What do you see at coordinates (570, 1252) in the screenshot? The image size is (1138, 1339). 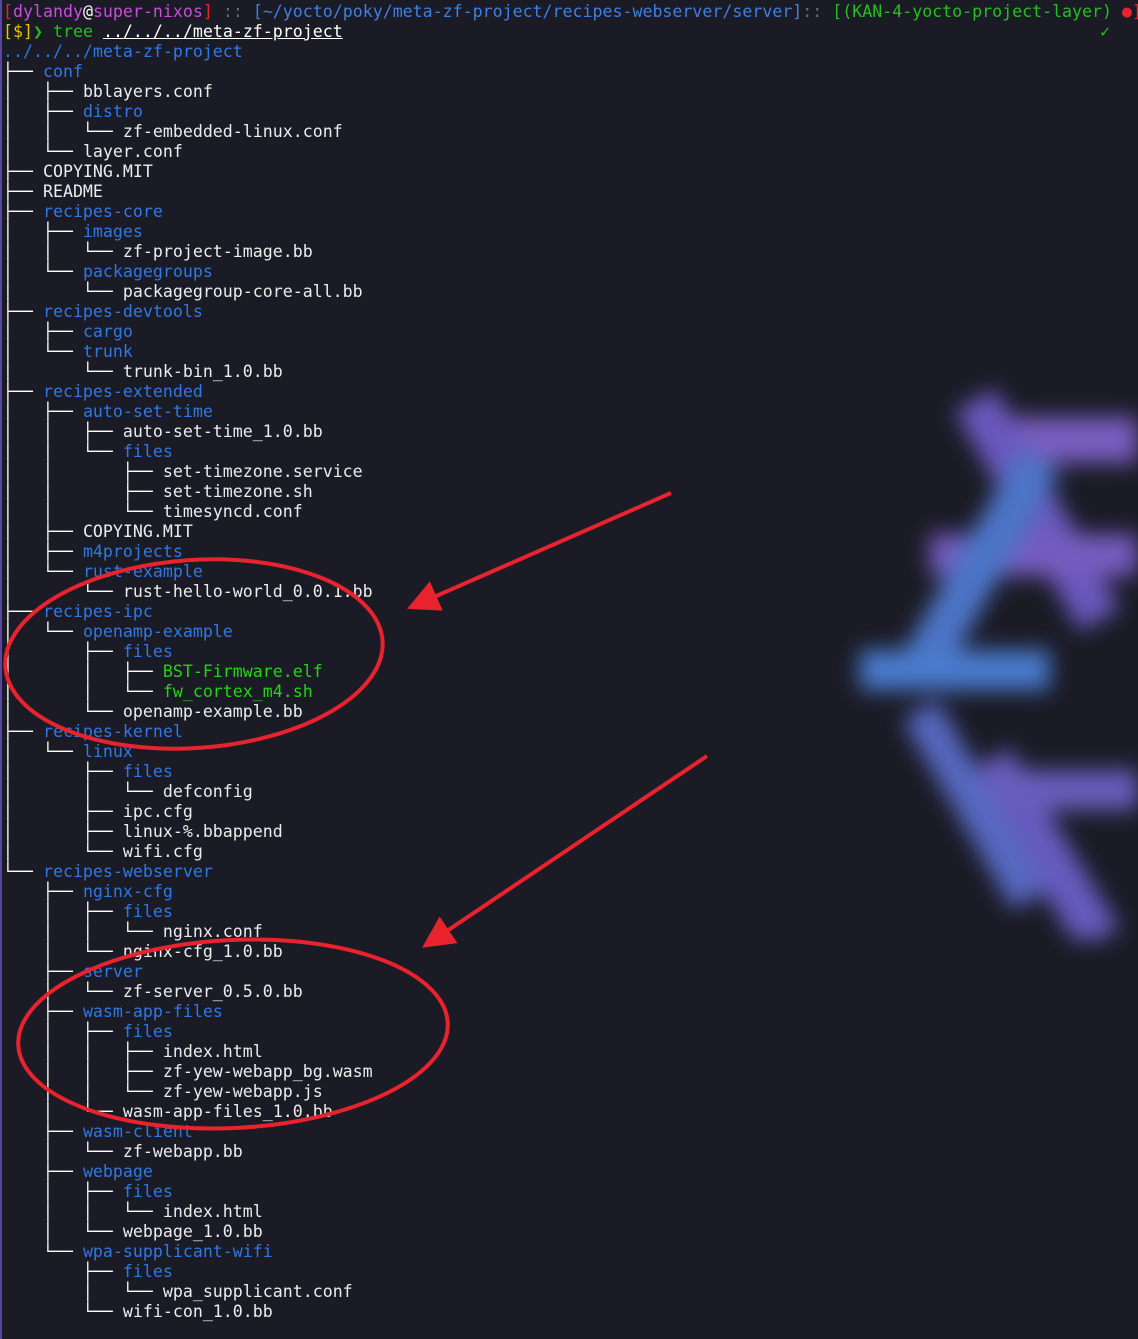 I see `tree-entry: └── wpa-supplicant-wifi` at bounding box center [570, 1252].